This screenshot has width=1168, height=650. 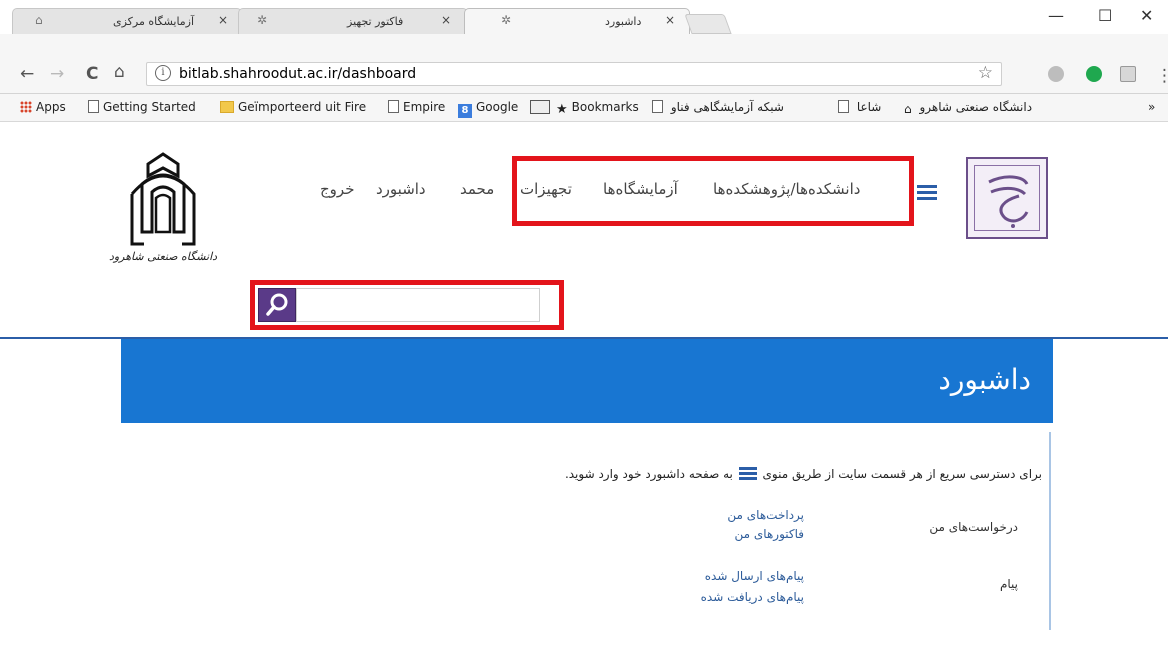 I want to click on bookmark-getting-started: Getting Started, so click(x=142, y=107).